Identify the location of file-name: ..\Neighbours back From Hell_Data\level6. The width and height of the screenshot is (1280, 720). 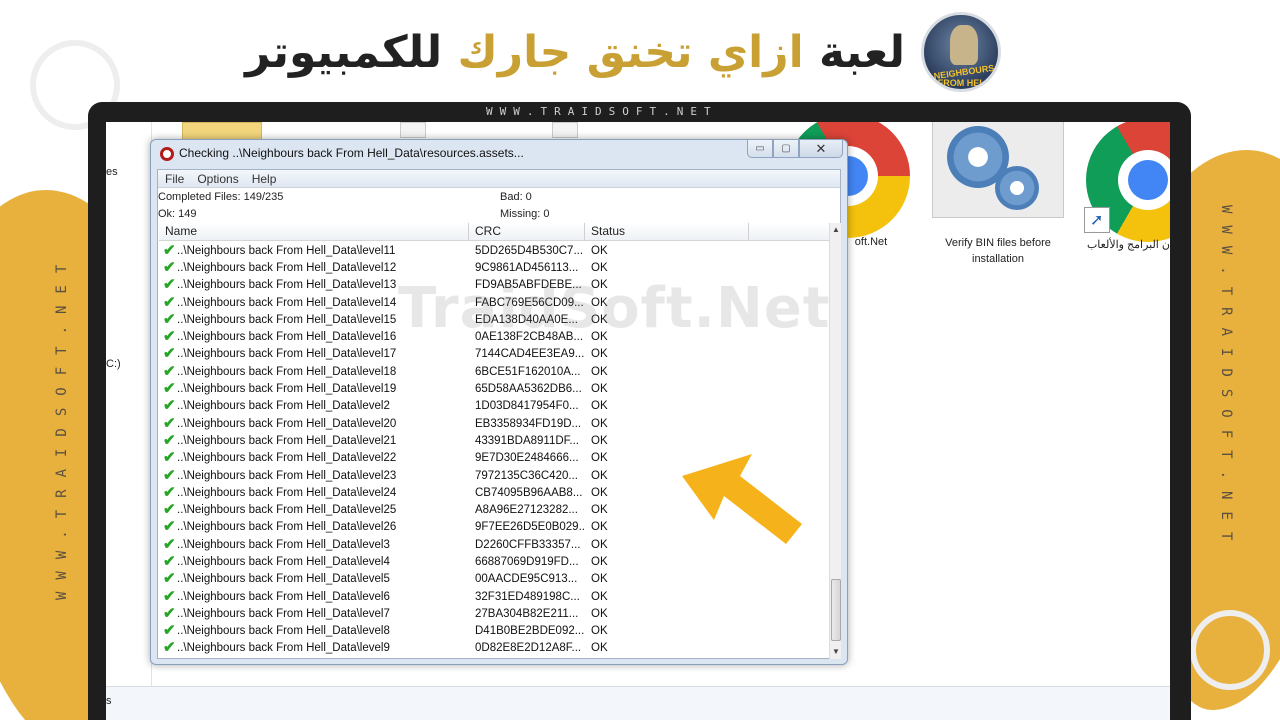
(283, 596).